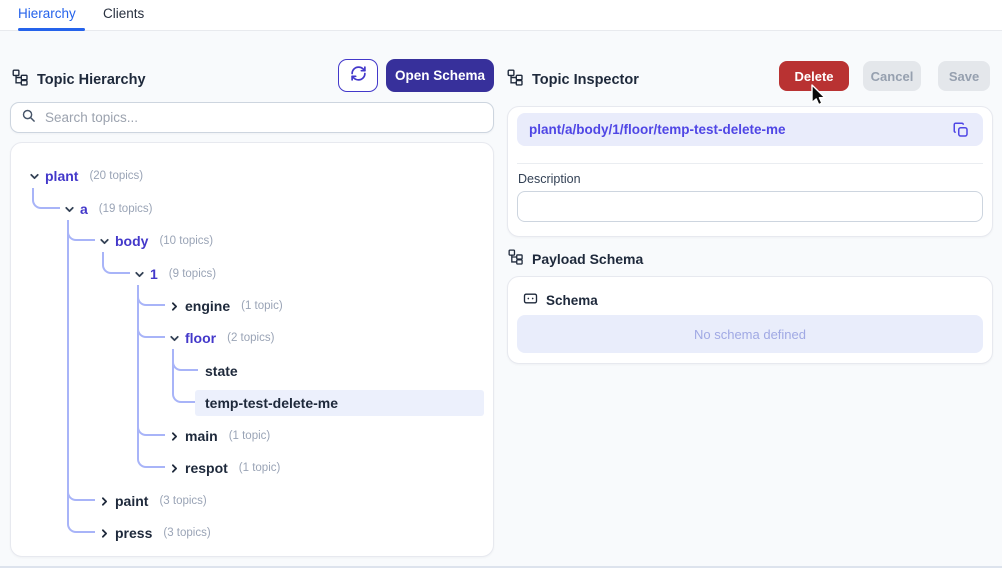  Describe the element at coordinates (964, 76) in the screenshot. I see `save-button: Save` at that location.